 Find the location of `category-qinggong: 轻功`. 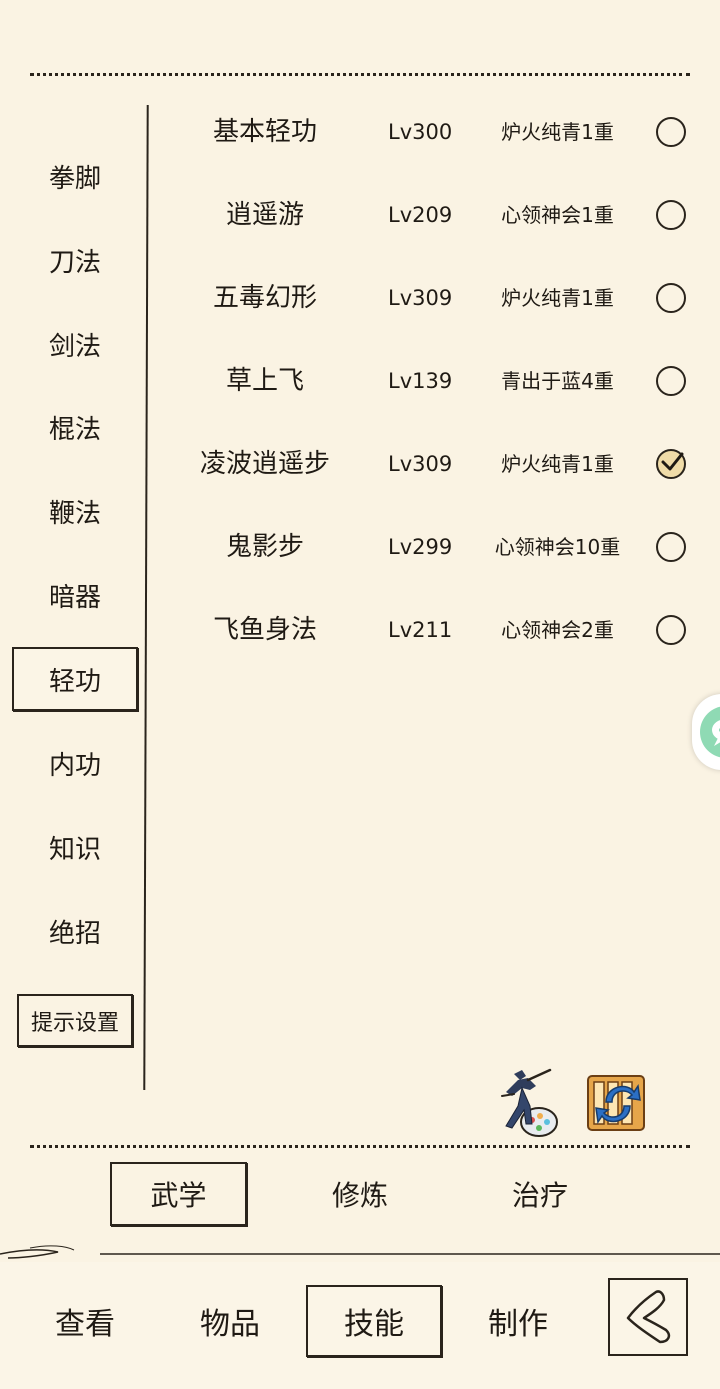

category-qinggong: 轻功 is located at coordinates (75, 679).